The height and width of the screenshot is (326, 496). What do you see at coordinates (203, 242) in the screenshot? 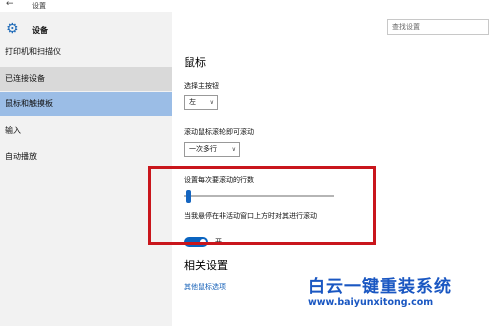
I see `toggle-knob` at bounding box center [203, 242].